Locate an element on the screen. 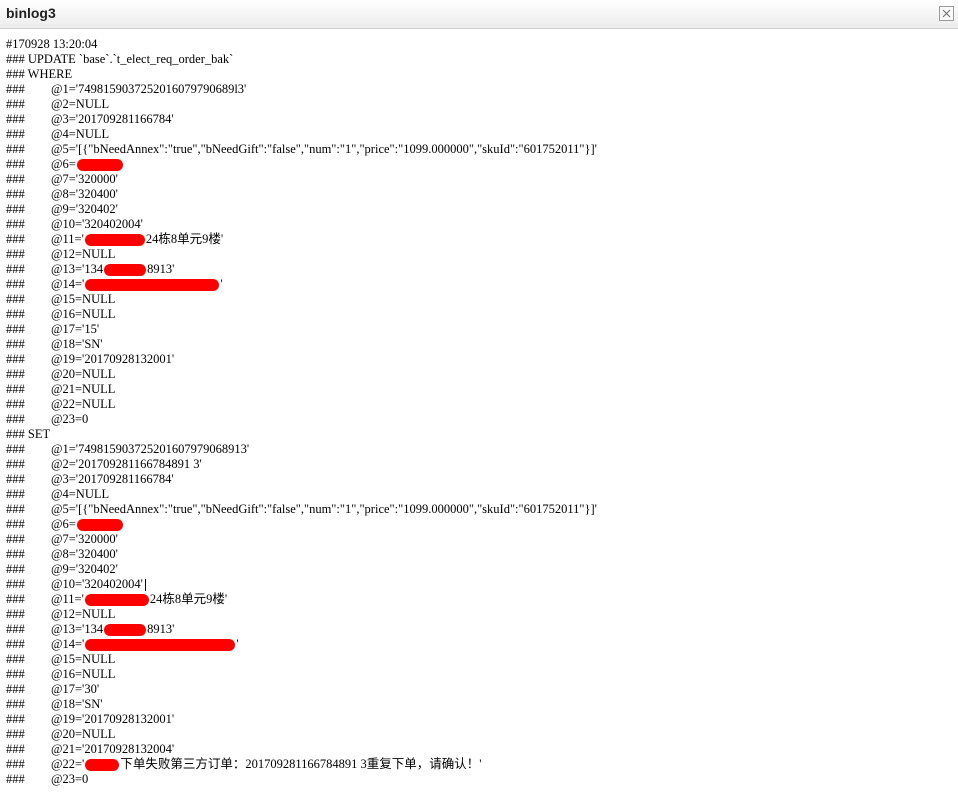 This screenshot has height=801, width=958. log-line: ### @20=NULL is located at coordinates (482, 734).